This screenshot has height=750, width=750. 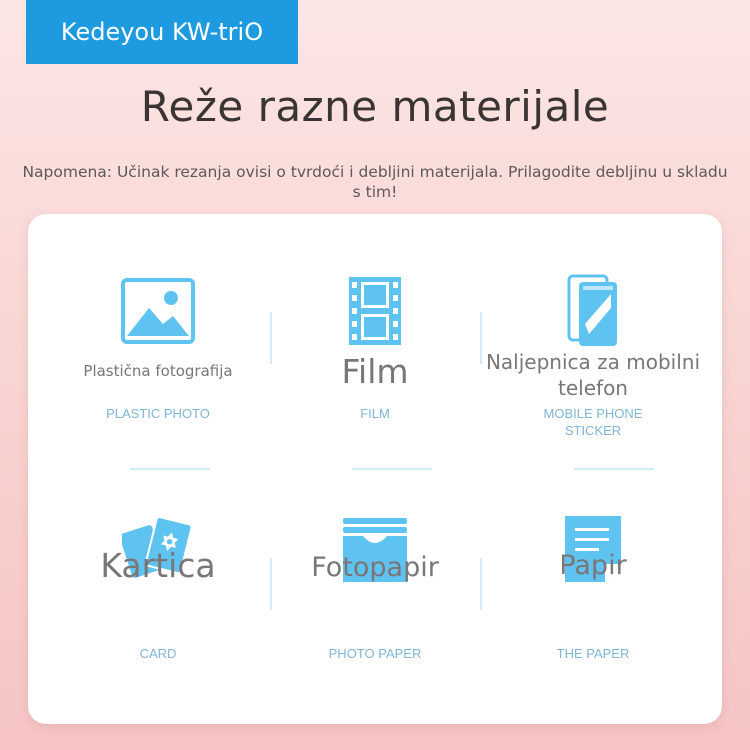 What do you see at coordinates (593, 565) in the screenshot?
I see `material-label: Papir` at bounding box center [593, 565].